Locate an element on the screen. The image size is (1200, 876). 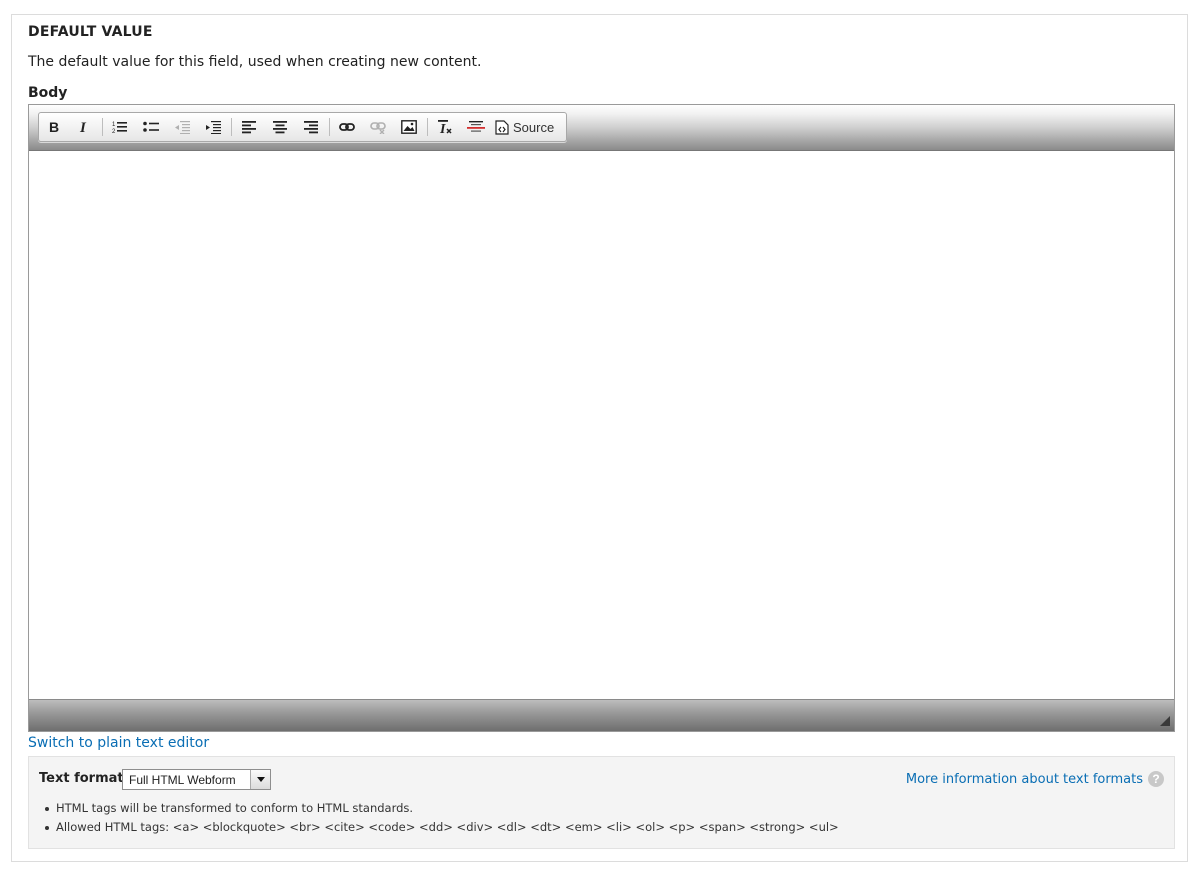
horizontal-line-icon is located at coordinates (476, 126).